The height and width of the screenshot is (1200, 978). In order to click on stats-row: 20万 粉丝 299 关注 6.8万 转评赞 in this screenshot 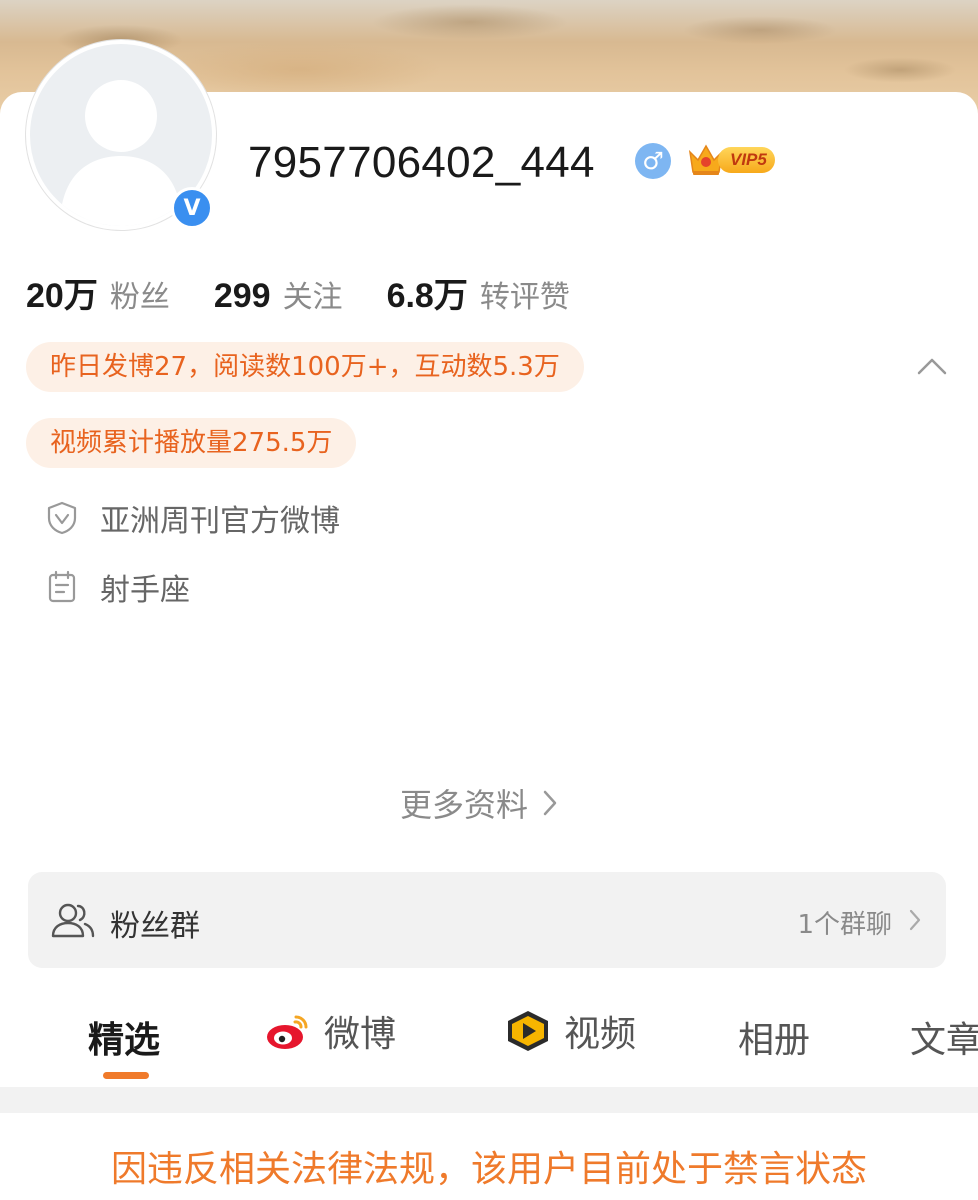, I will do `click(320, 292)`.